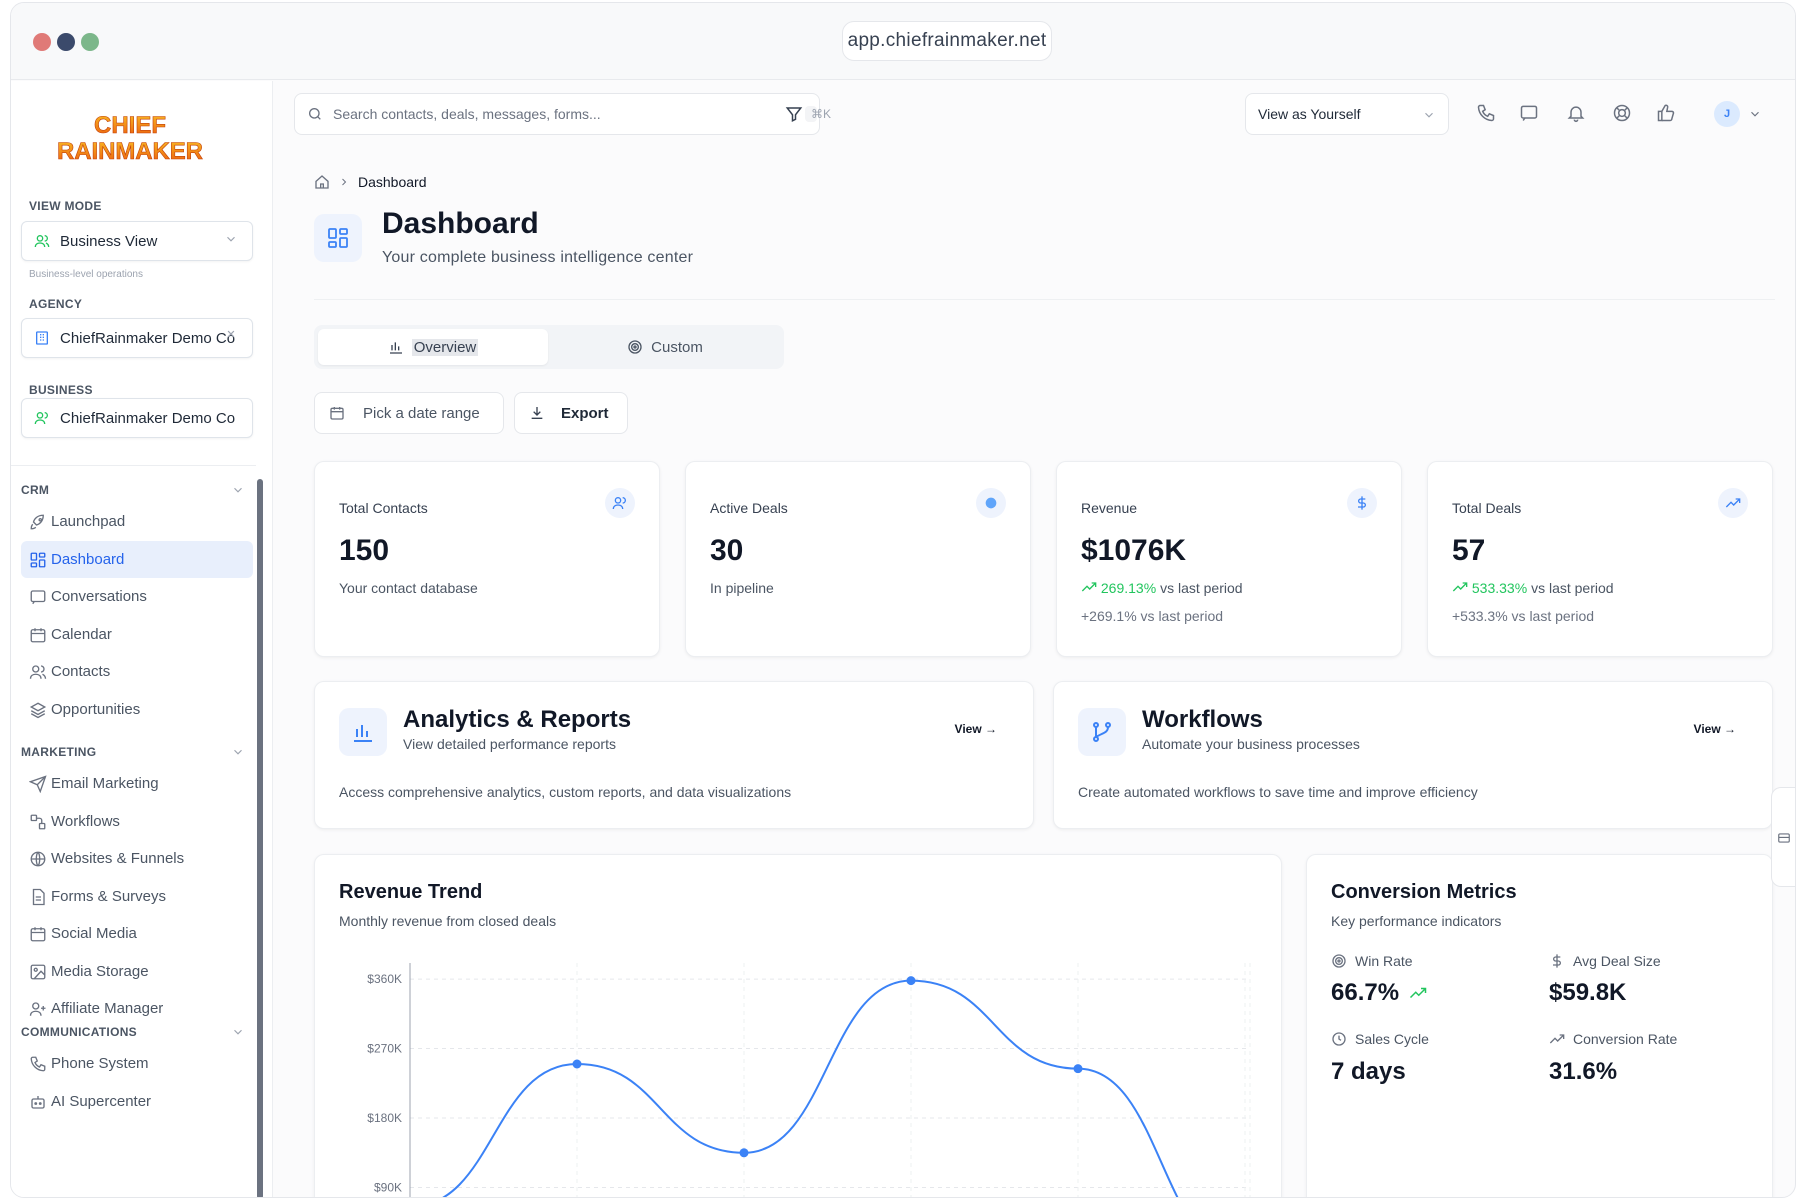  I want to click on close-window-dot, so click(42, 42).